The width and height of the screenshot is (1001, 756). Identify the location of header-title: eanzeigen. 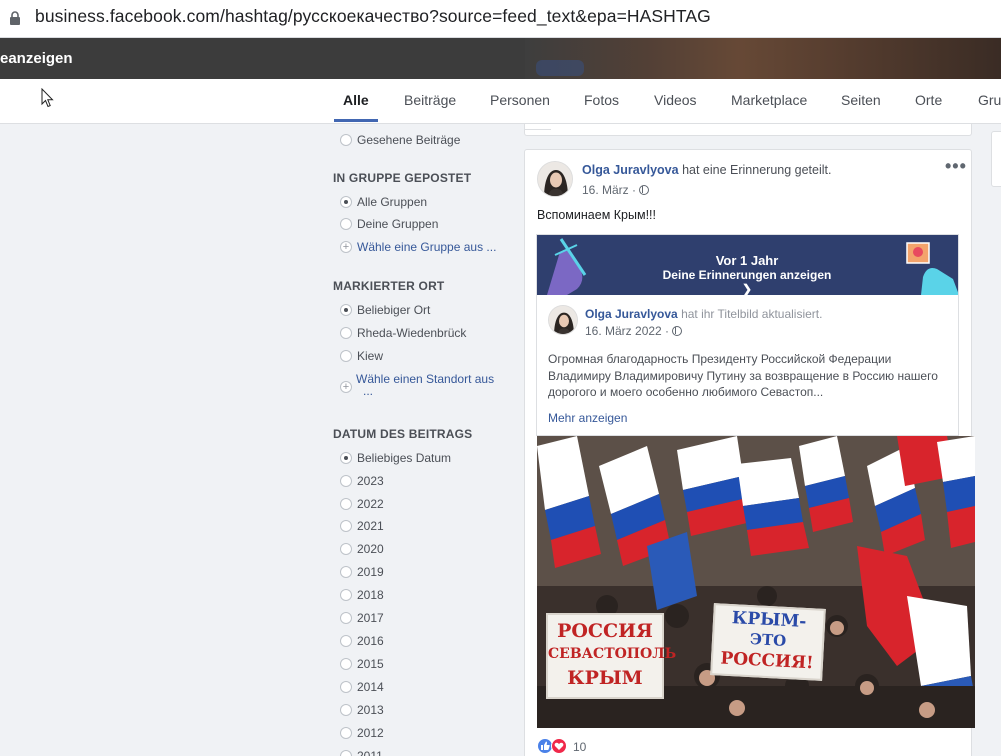
(36, 58).